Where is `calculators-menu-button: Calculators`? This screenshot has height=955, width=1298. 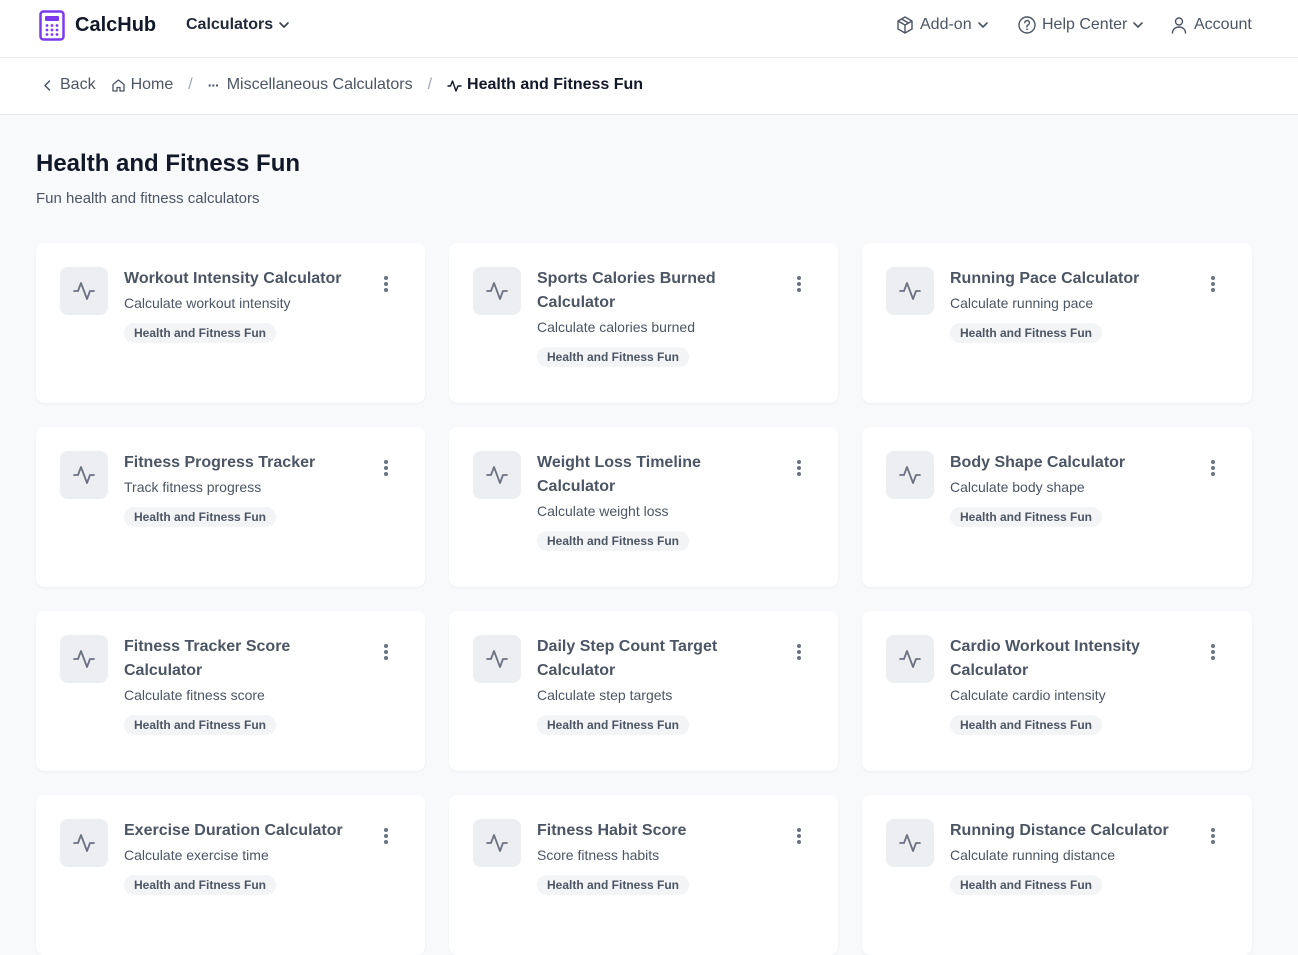 calculators-menu-button: Calculators is located at coordinates (238, 25).